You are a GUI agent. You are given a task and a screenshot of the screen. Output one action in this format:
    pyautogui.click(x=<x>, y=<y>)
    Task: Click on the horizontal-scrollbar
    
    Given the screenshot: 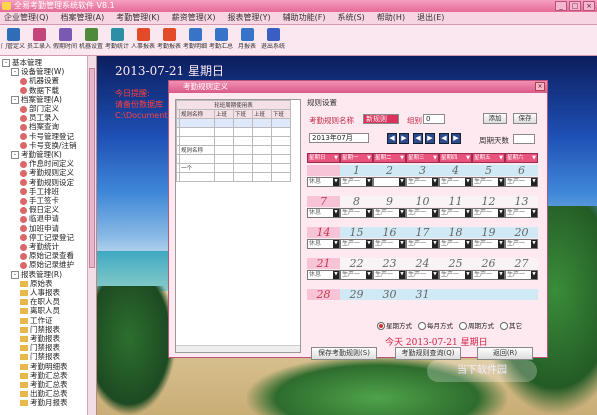 What is the action you would take?
    pyautogui.click(x=238, y=348)
    